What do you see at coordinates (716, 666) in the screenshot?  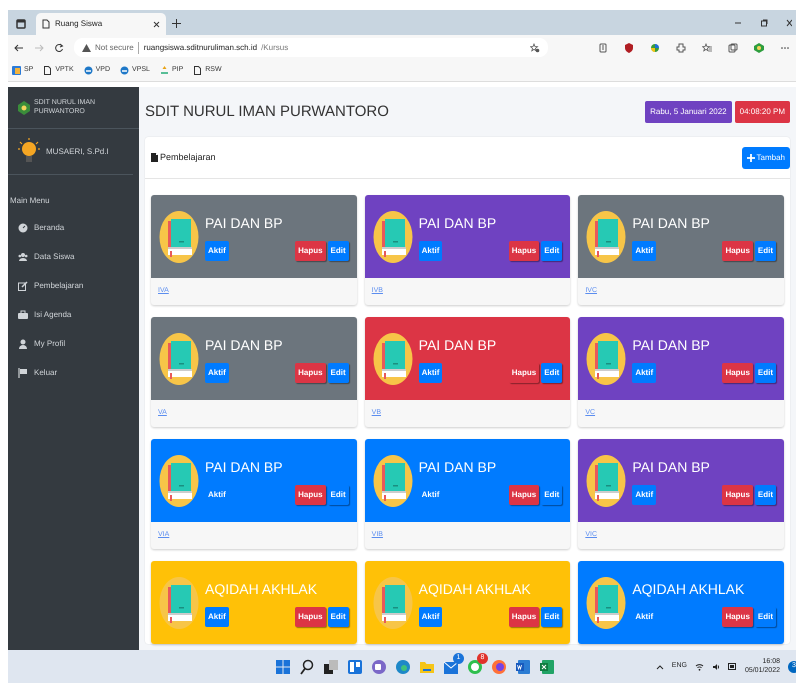 I see `speaker-icon` at bounding box center [716, 666].